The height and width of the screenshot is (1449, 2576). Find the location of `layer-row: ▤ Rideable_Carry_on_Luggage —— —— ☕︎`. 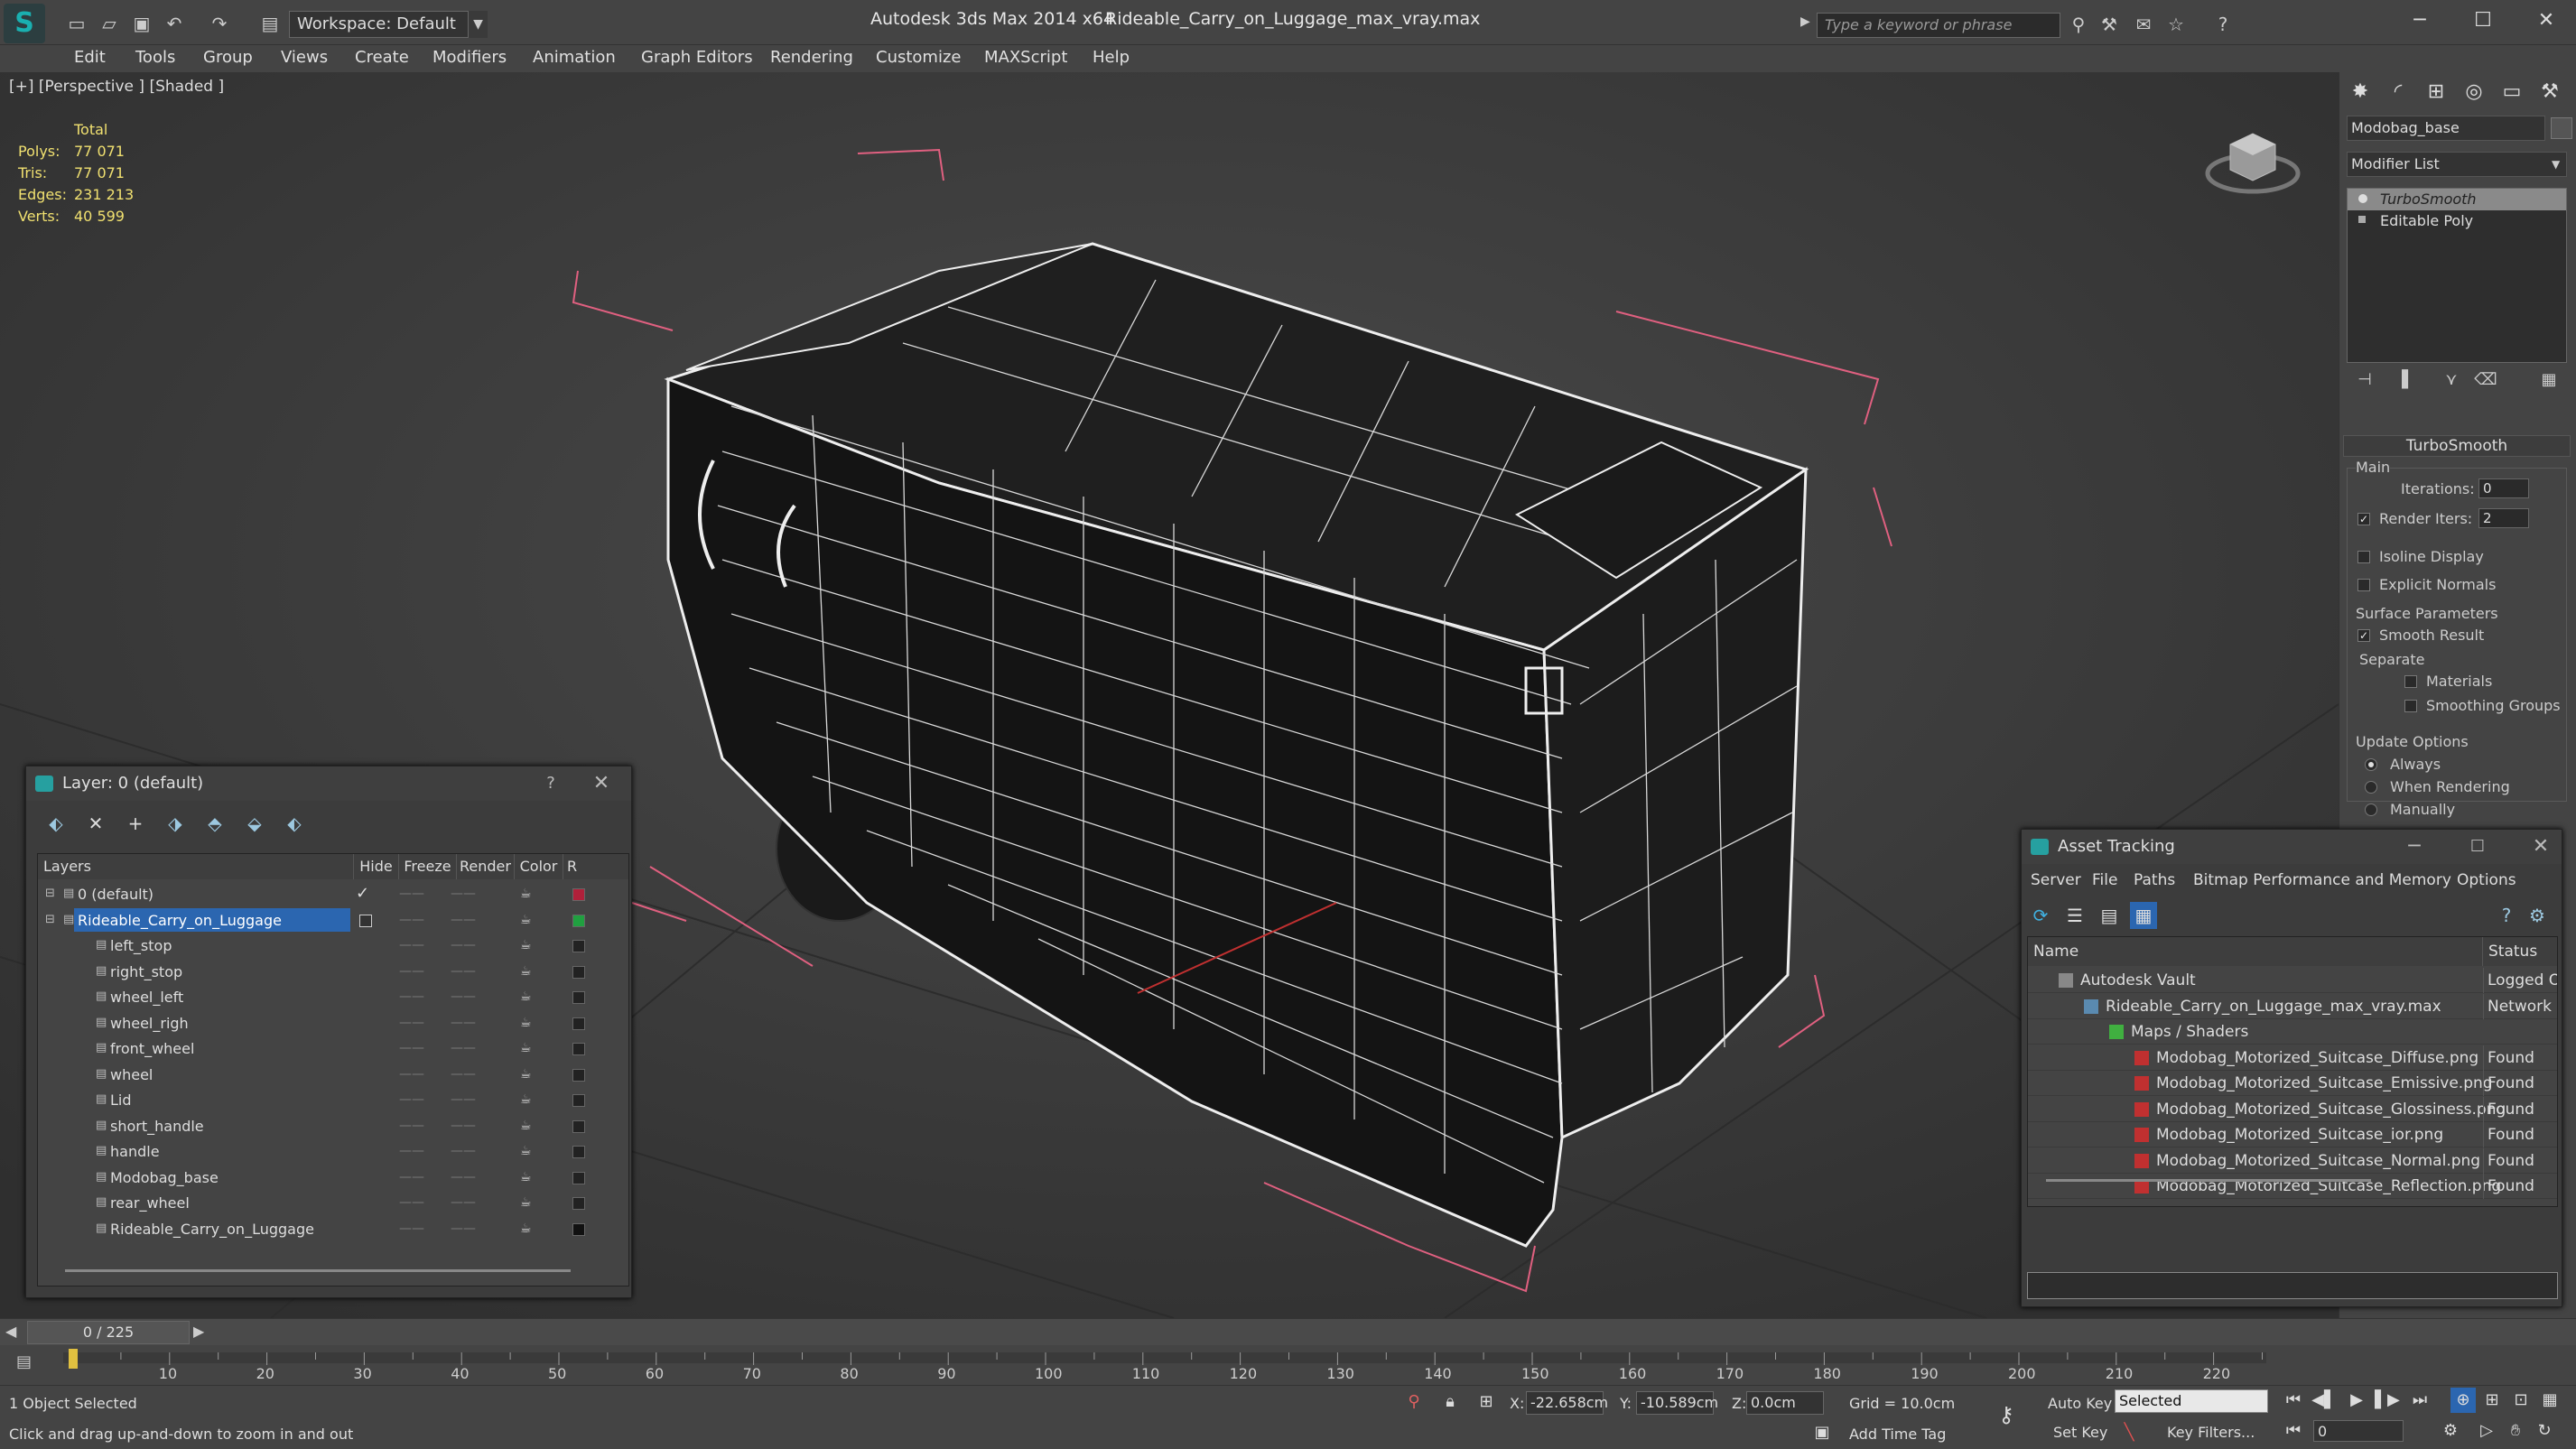

layer-row: ▤ Rideable_Carry_on_Luggage —— —— ☕︎ is located at coordinates (333, 1228).